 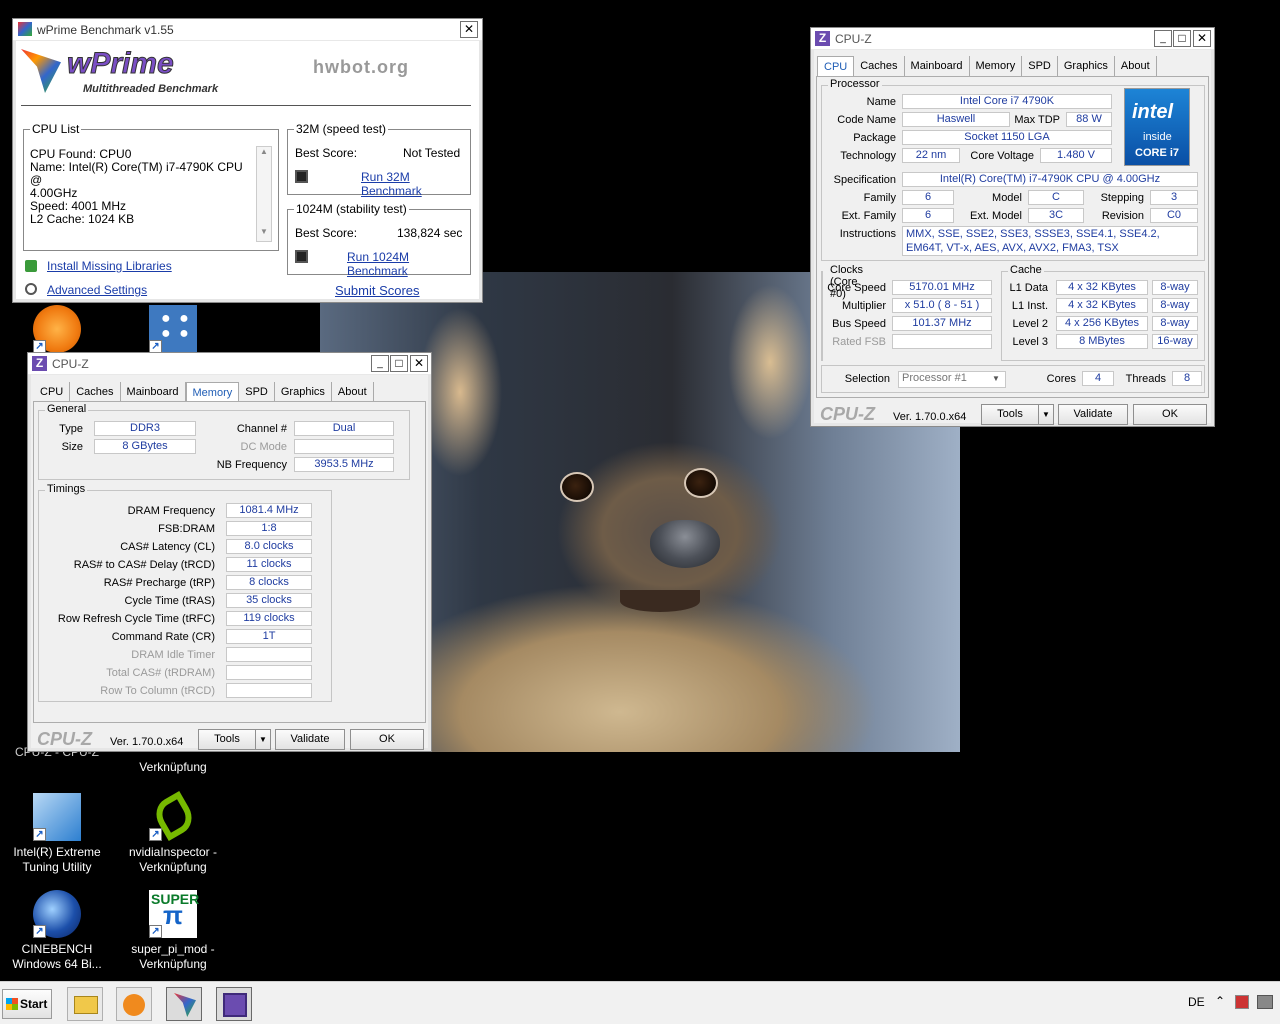 I want to click on intel-core-i7-badge: intel inside CORE i7, so click(x=1157, y=127).